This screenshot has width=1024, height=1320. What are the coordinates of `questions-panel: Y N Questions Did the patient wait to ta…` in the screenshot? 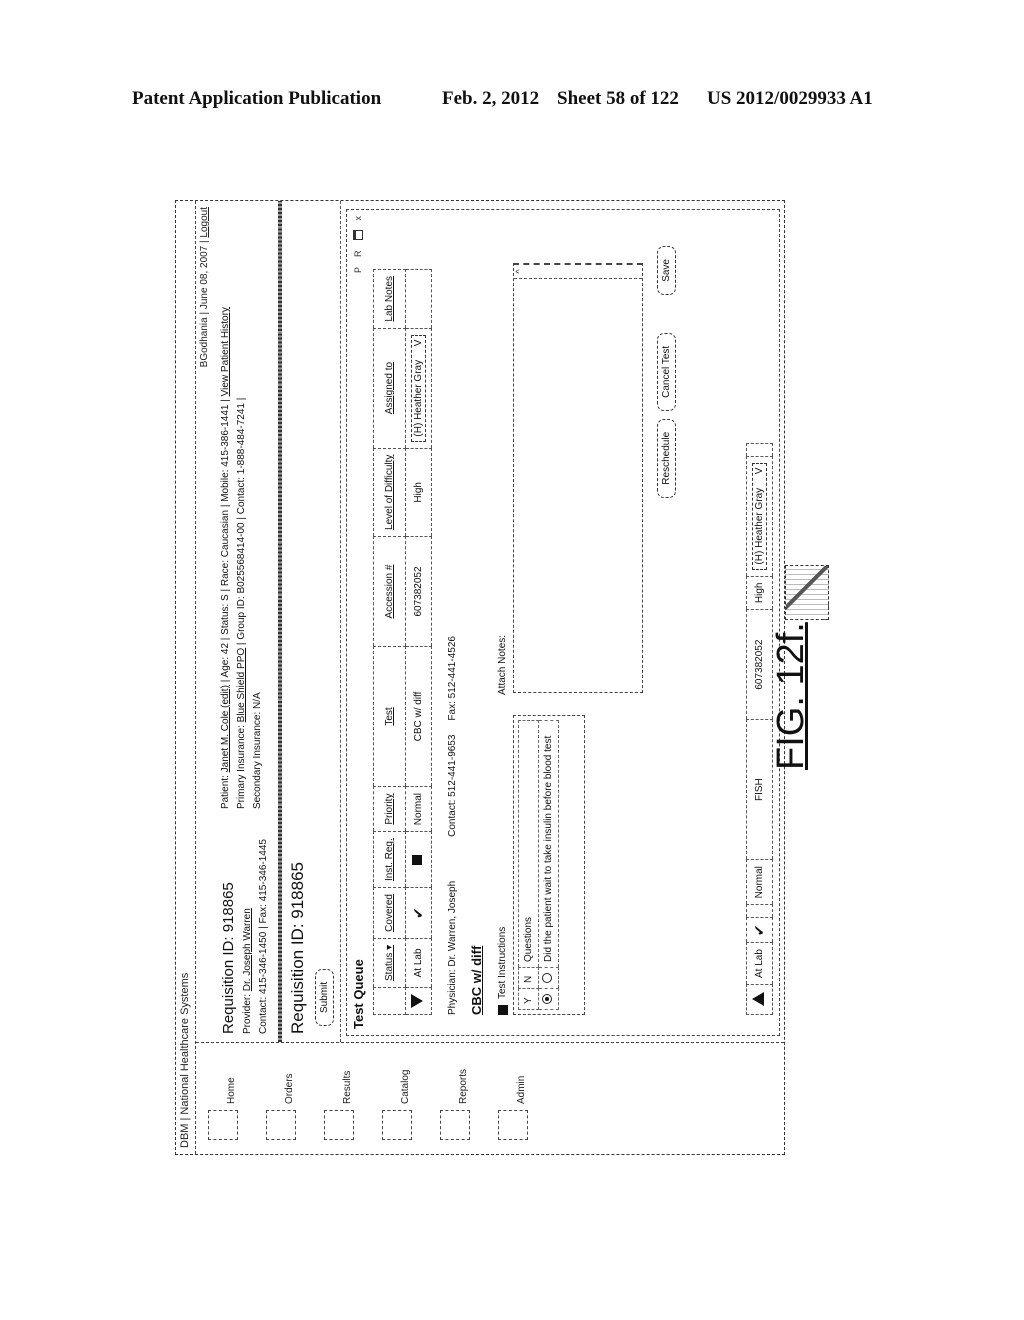 It's located at (549, 865).